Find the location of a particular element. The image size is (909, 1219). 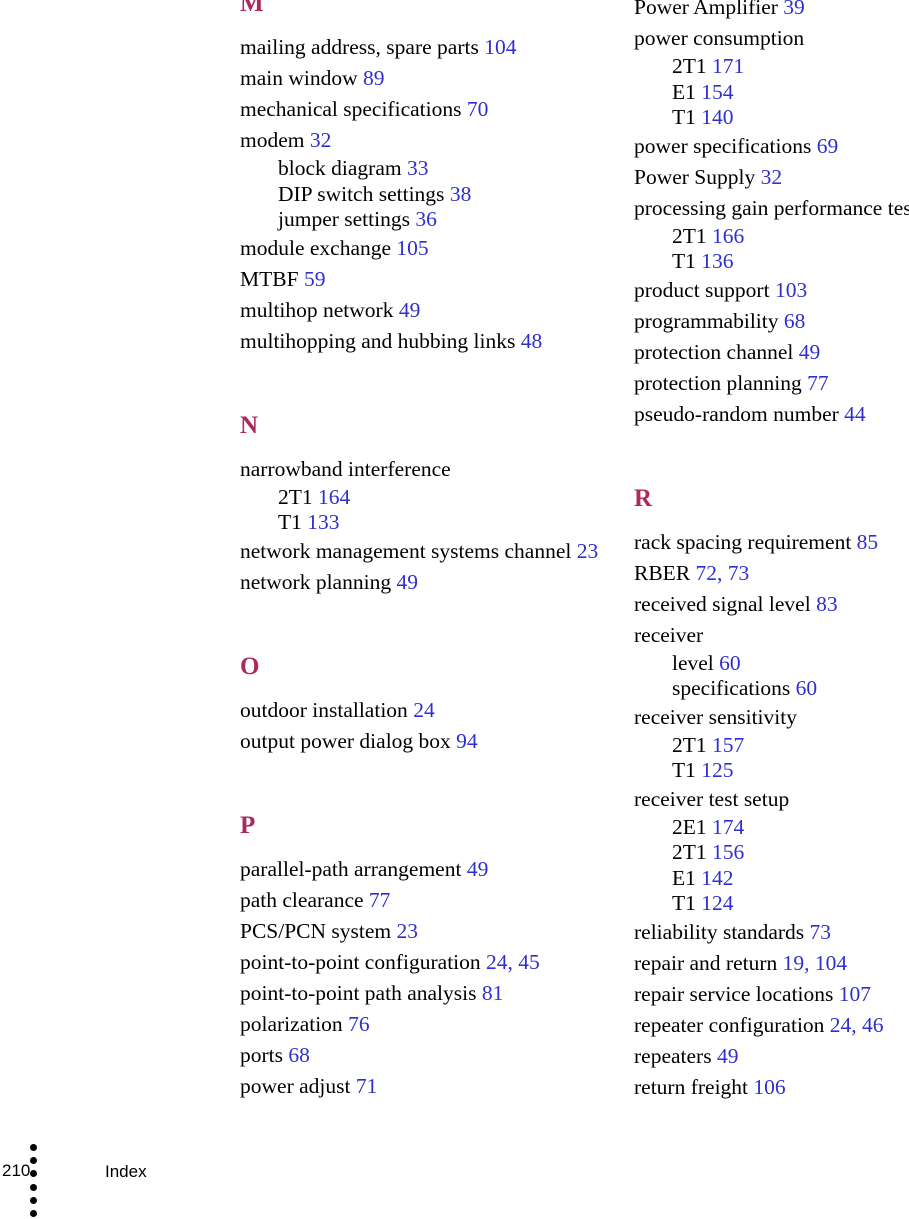

index-term: E1 is located at coordinates (684, 91).